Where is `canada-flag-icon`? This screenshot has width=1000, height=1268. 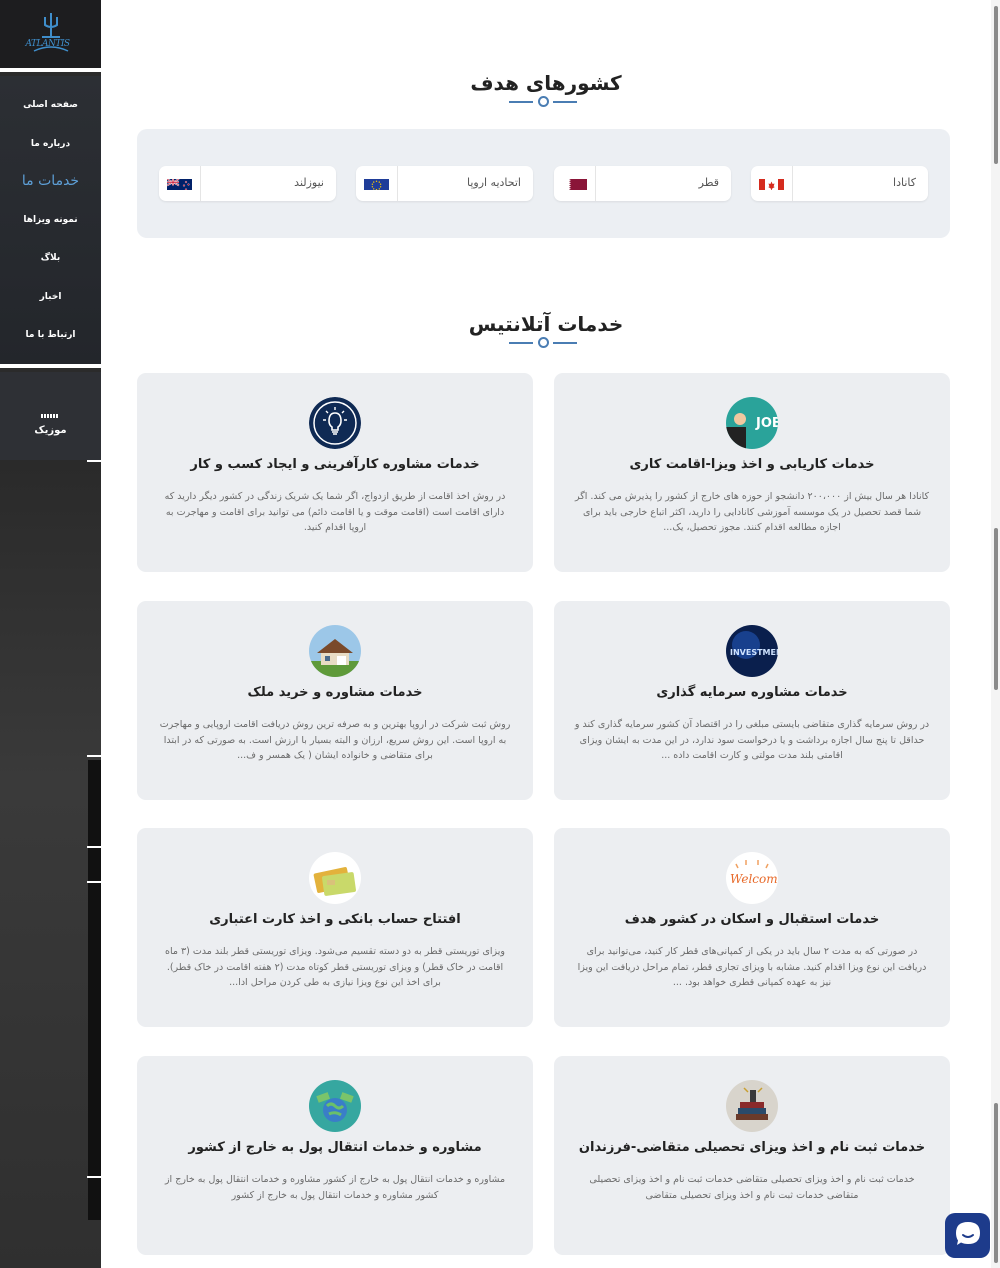
canada-flag-icon is located at coordinates (771, 183).